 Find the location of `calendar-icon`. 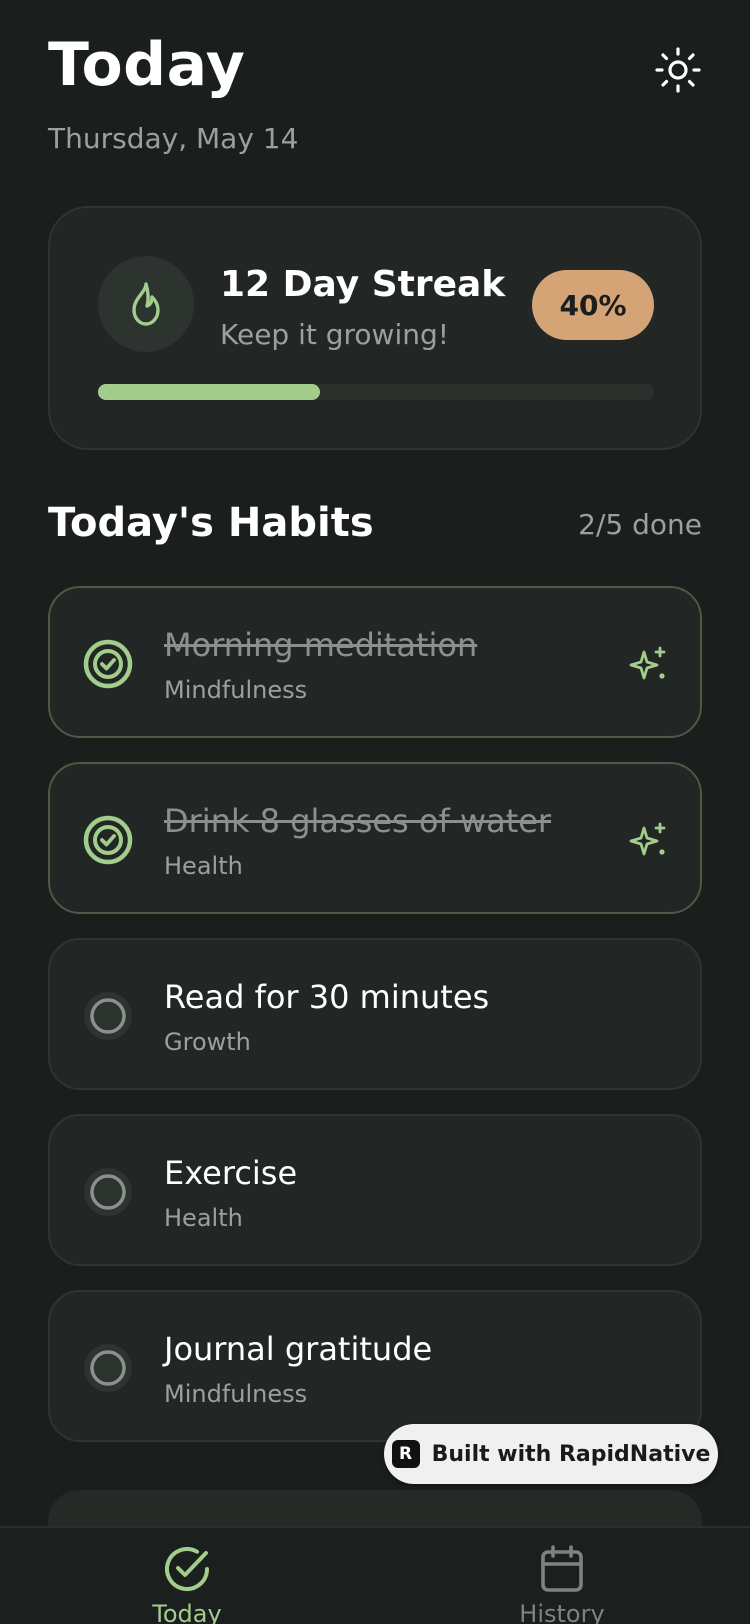

calendar-icon is located at coordinates (562, 1568).